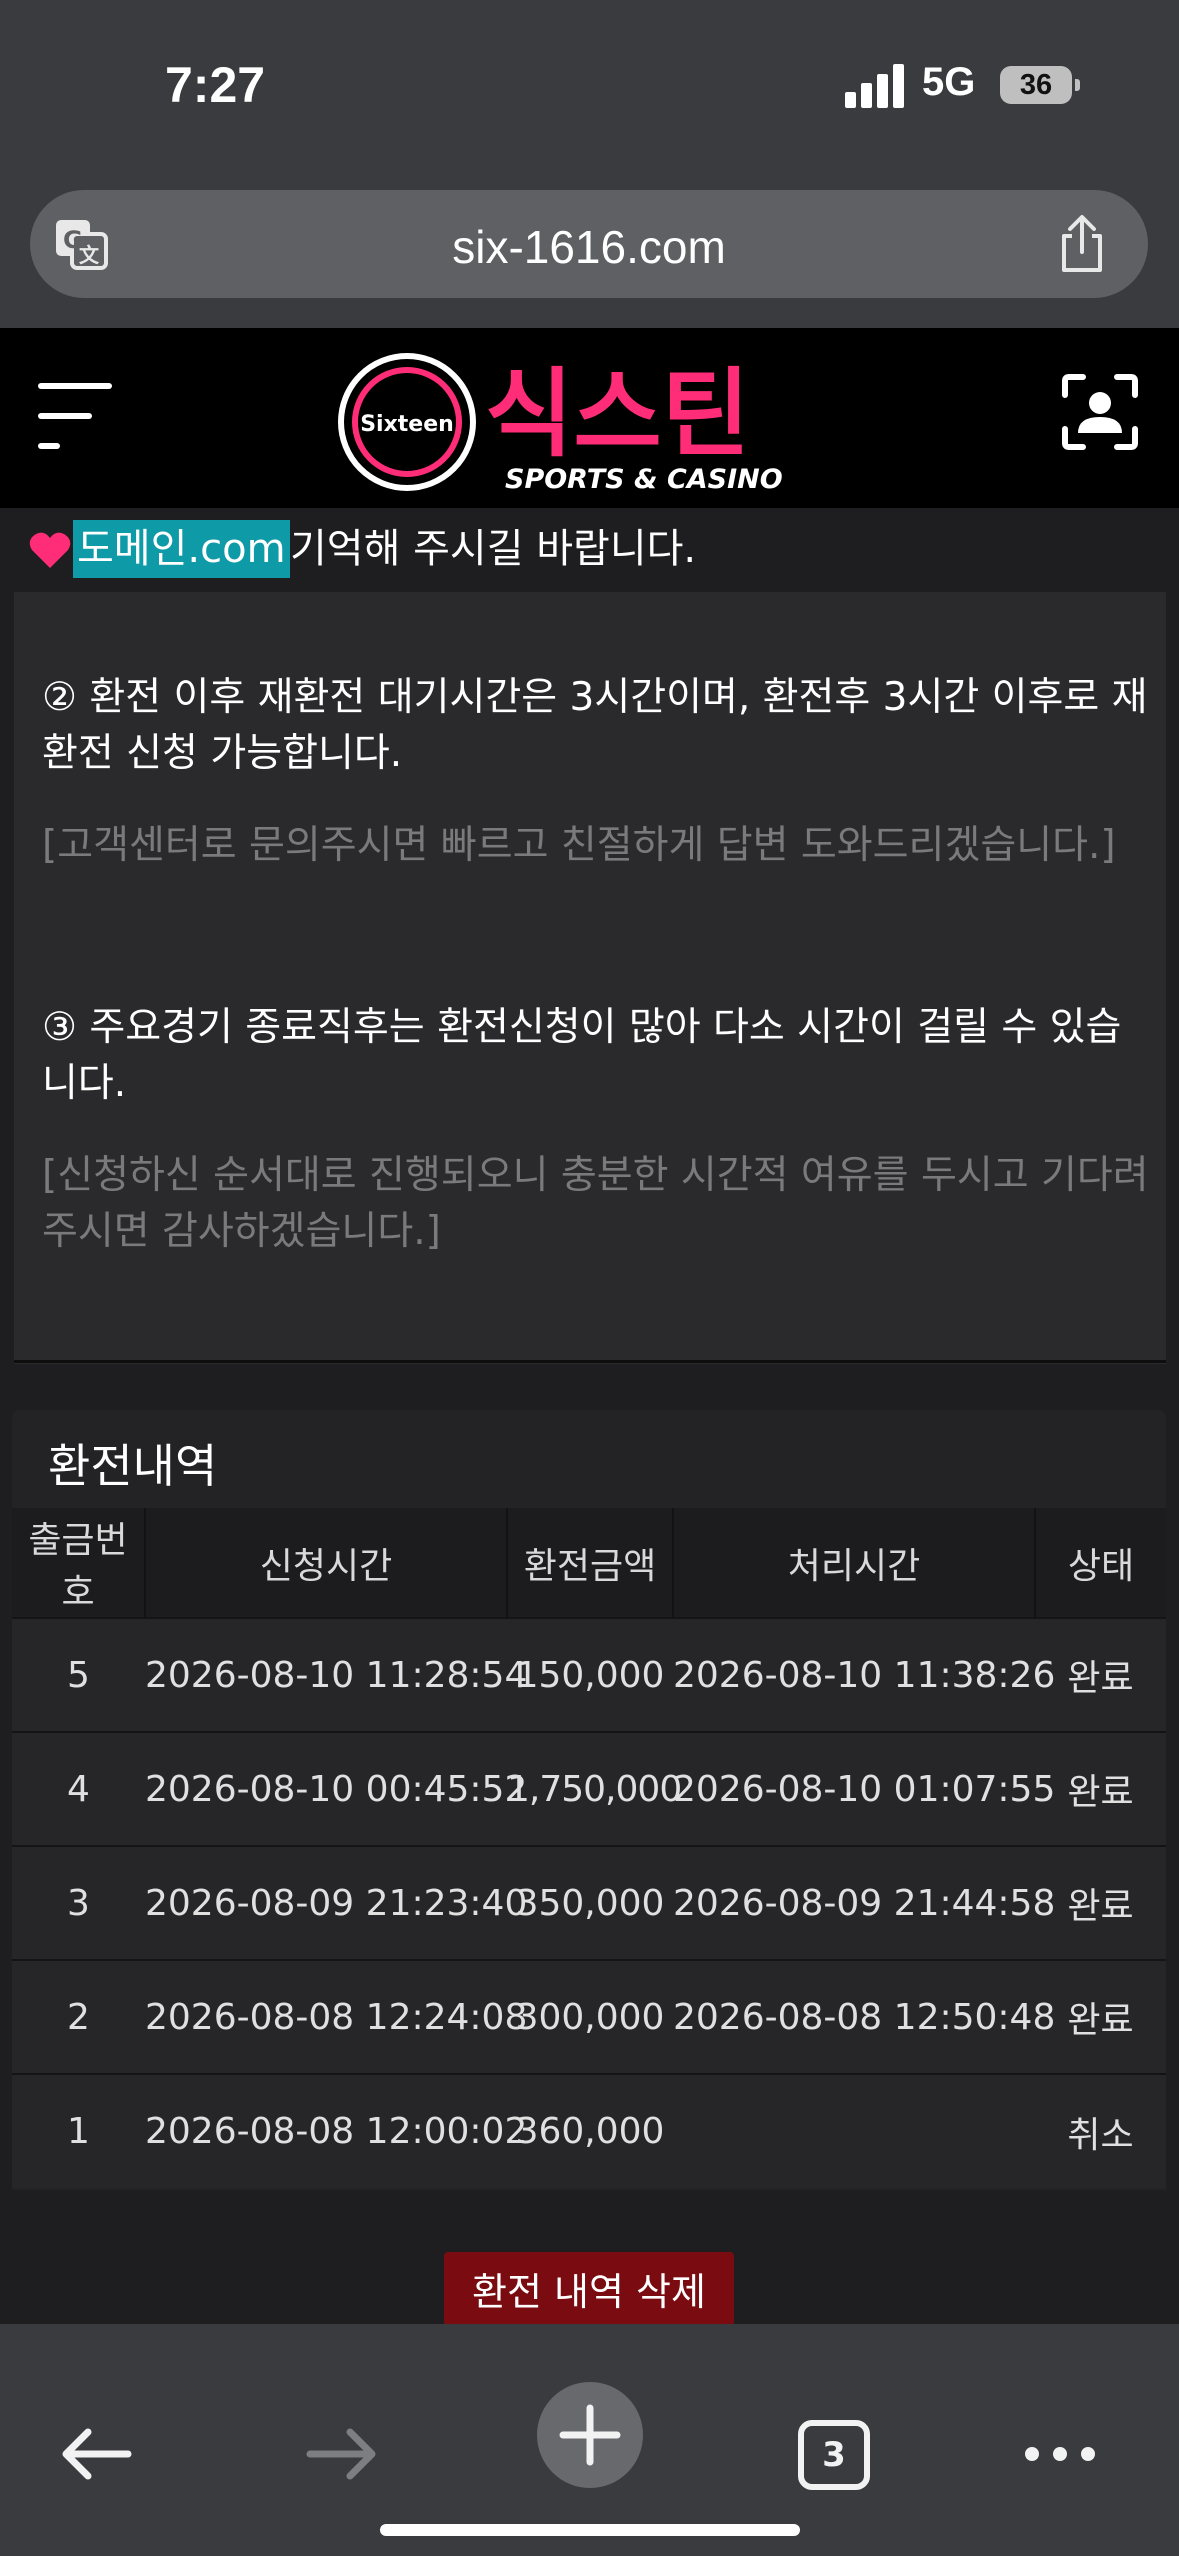 The height and width of the screenshot is (2556, 1179). Describe the element at coordinates (853, 1563) in the screenshot. I see `col-header-process-time: 처리시간` at that location.